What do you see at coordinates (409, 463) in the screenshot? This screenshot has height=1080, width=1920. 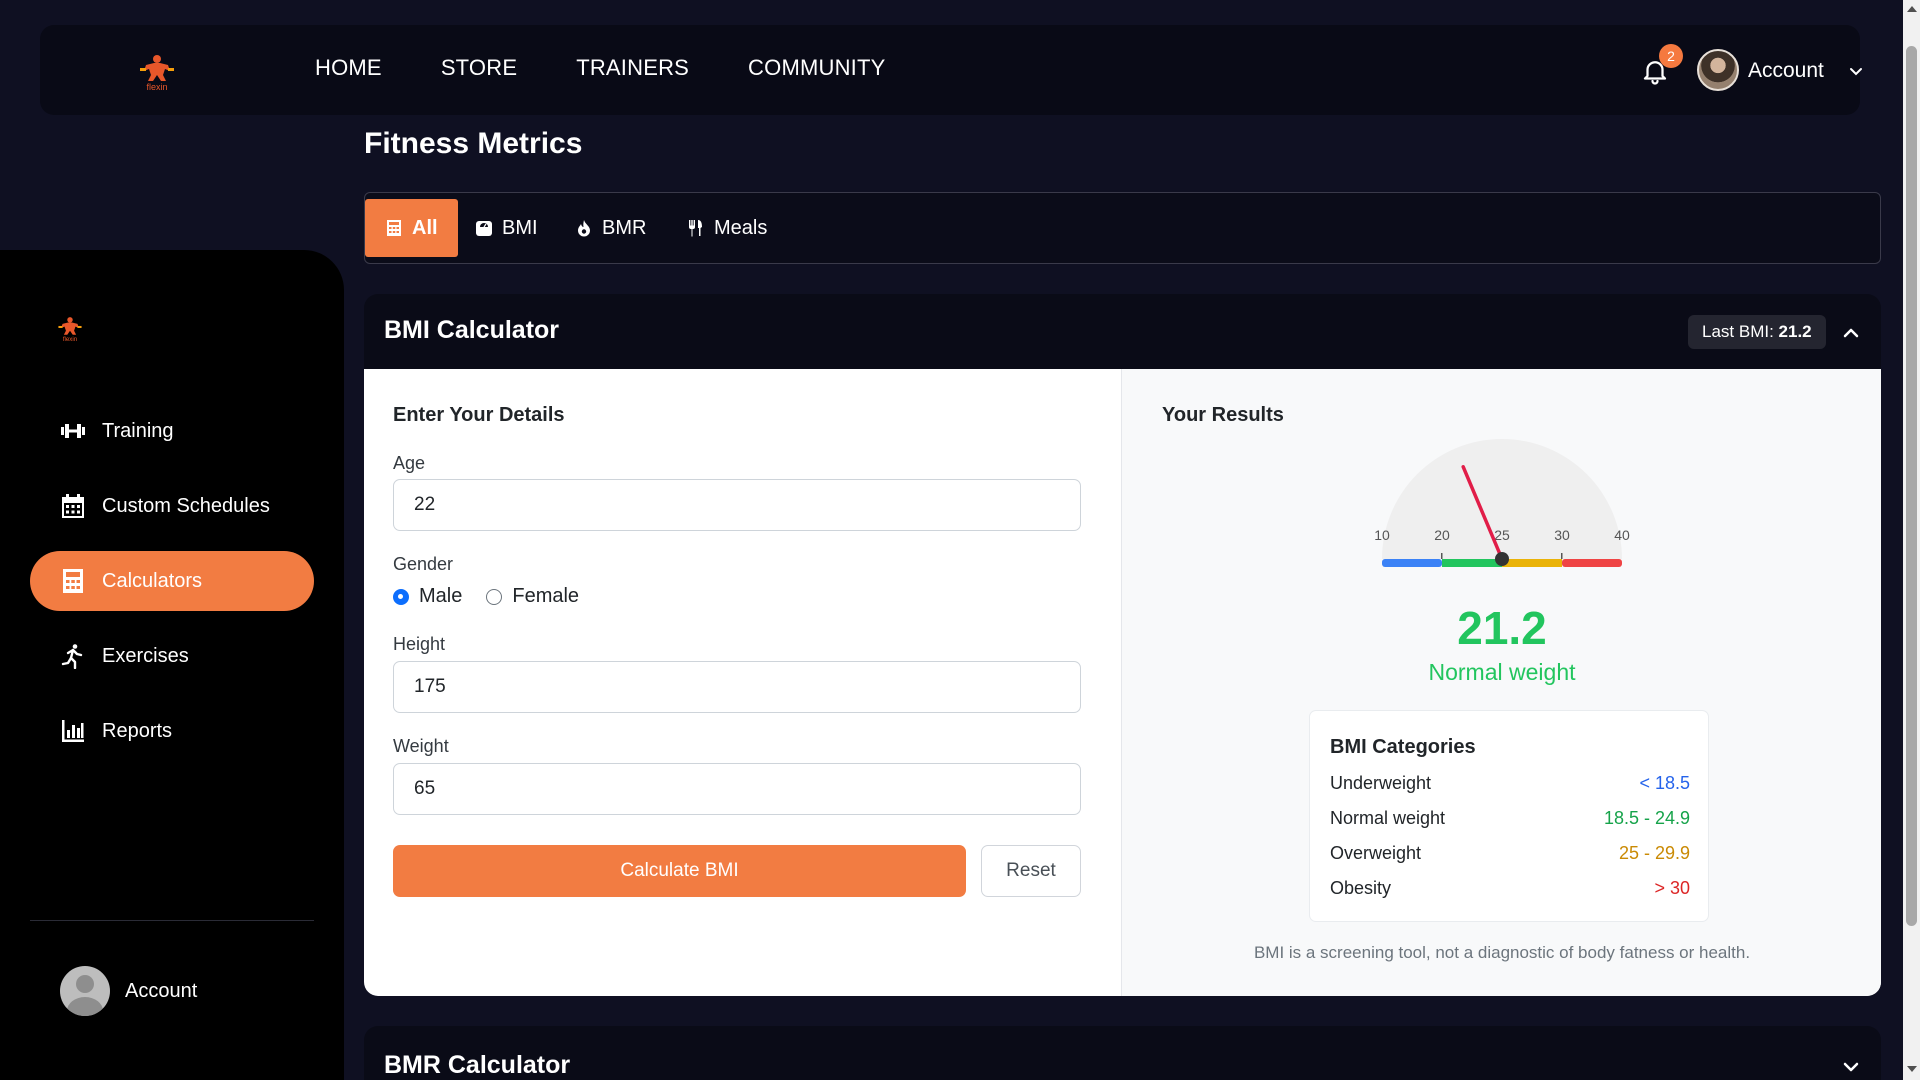 I see `age-label: Age` at bounding box center [409, 463].